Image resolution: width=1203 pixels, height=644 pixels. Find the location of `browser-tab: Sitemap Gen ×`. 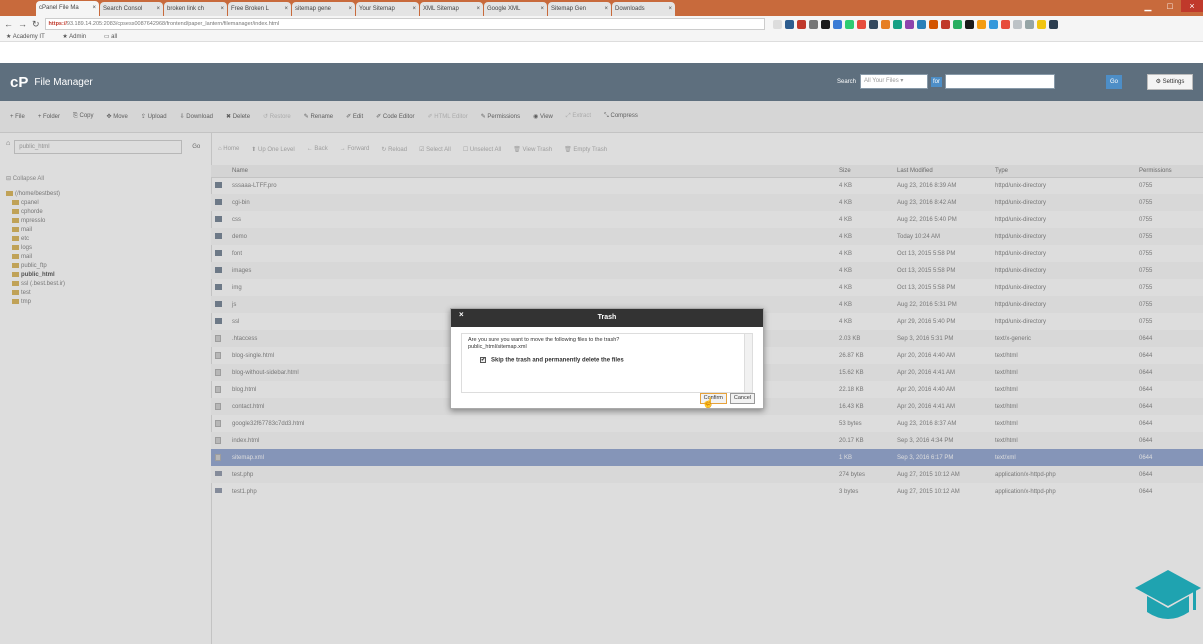

browser-tab: Sitemap Gen × is located at coordinates (579, 9).